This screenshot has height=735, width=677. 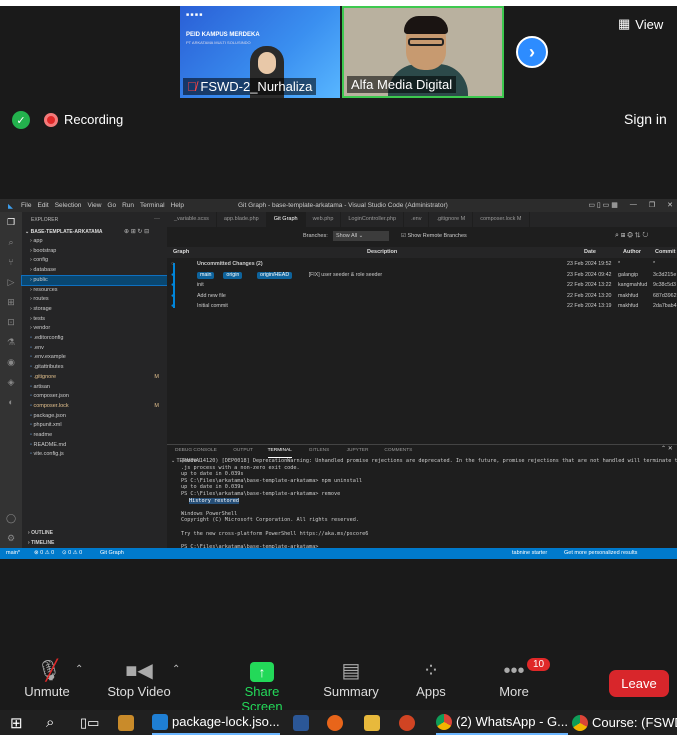 I want to click on unmute-button: 🎙╱ Unmute, so click(x=47, y=678).